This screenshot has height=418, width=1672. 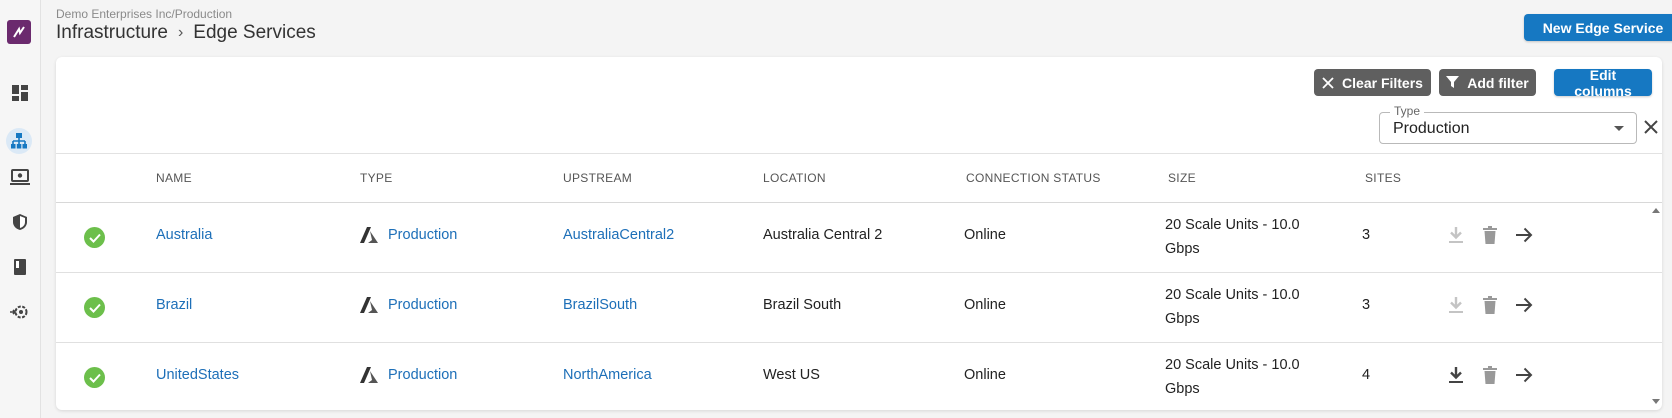 I want to click on nav-settings, so click(x=20, y=312).